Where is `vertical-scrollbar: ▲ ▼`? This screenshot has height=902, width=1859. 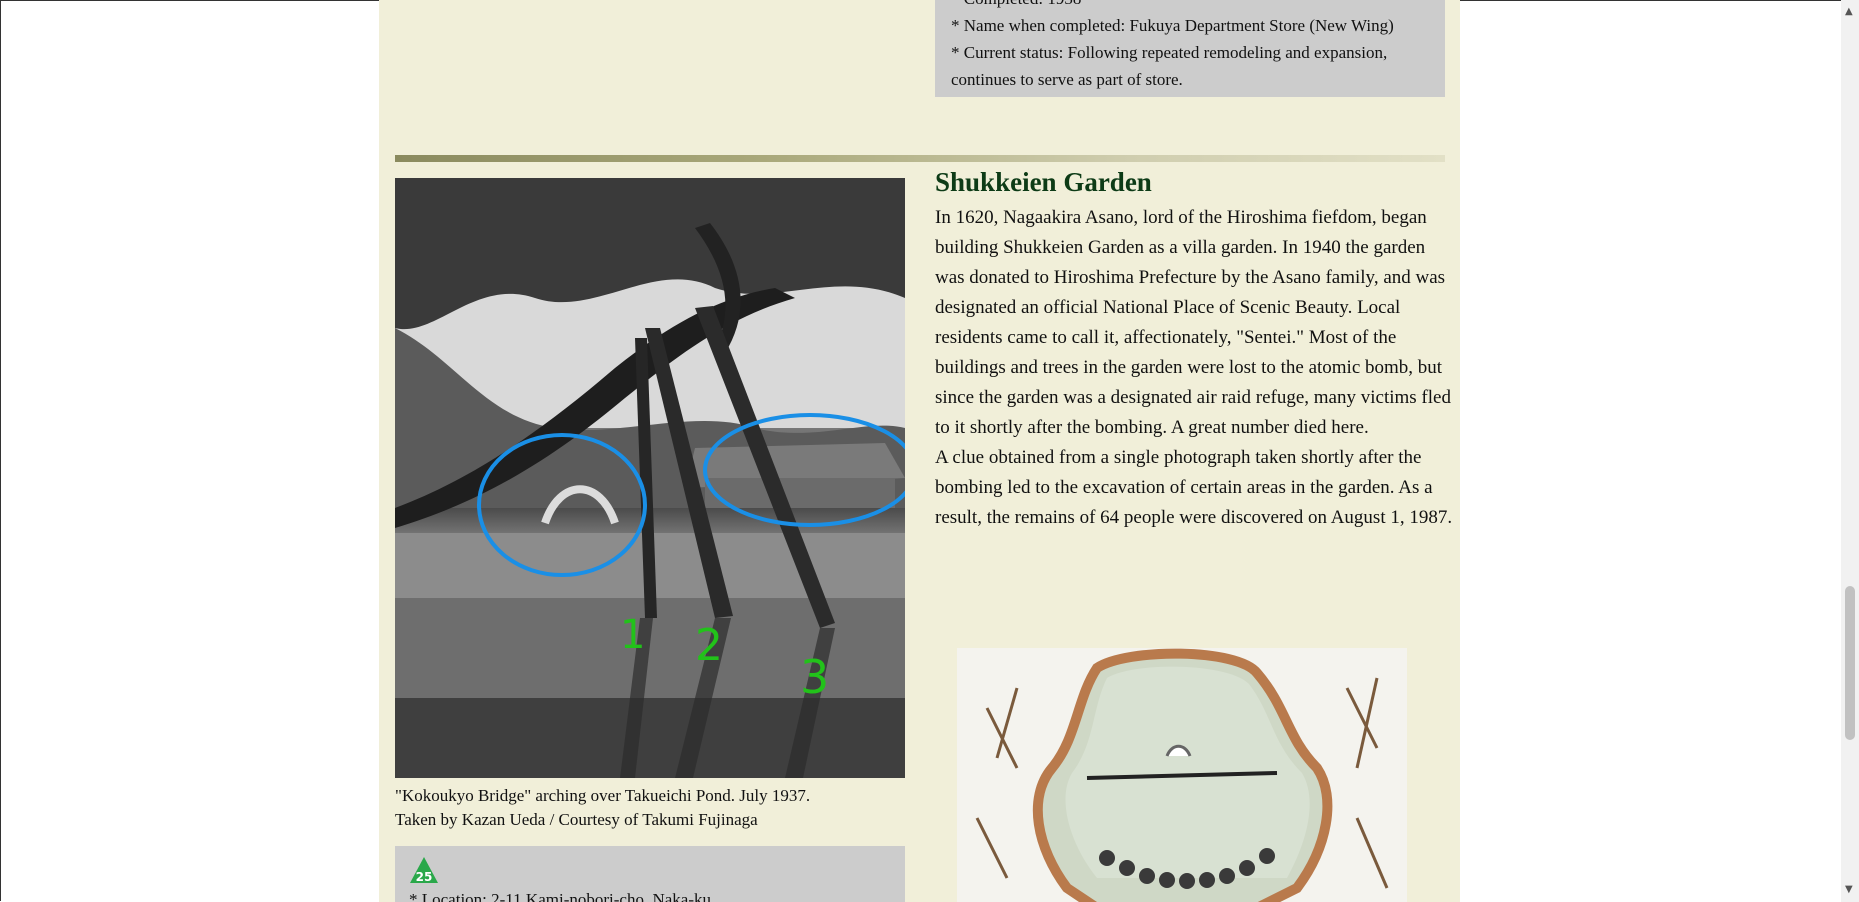 vertical-scrollbar: ▲ ▼ is located at coordinates (1850, 451).